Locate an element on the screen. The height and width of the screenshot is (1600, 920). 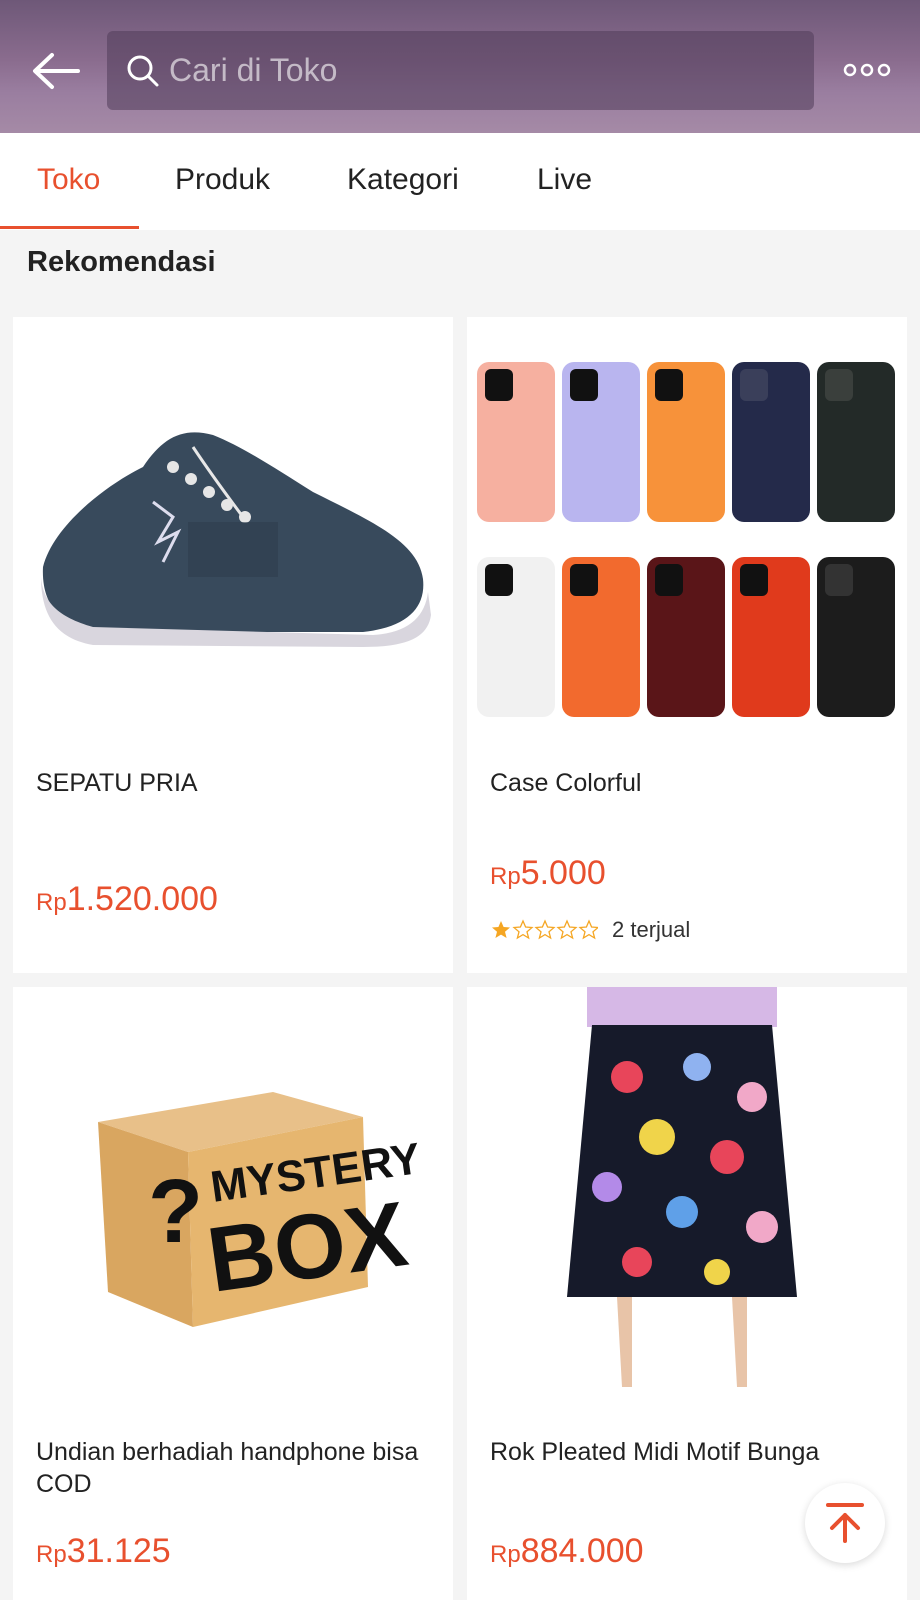
tab-live: Live is located at coordinates (564, 180).